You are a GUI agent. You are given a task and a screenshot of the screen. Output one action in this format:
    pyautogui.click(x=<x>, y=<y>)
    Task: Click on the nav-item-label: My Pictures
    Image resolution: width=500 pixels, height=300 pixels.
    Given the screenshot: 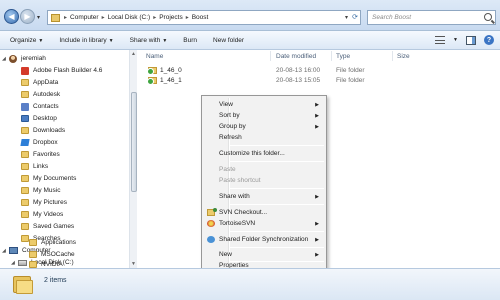 What is the action you would take?
    pyautogui.click(x=50, y=202)
    